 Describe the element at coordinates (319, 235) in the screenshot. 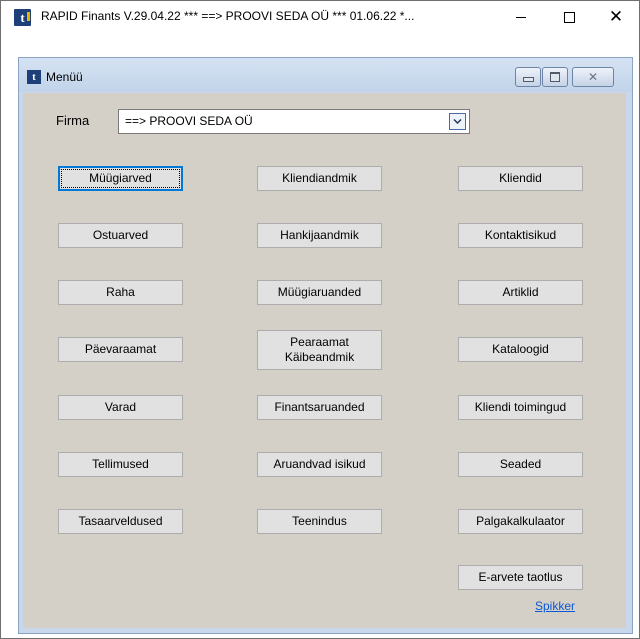

I see `hankijaandmik-button: Hankijaandmik` at that location.